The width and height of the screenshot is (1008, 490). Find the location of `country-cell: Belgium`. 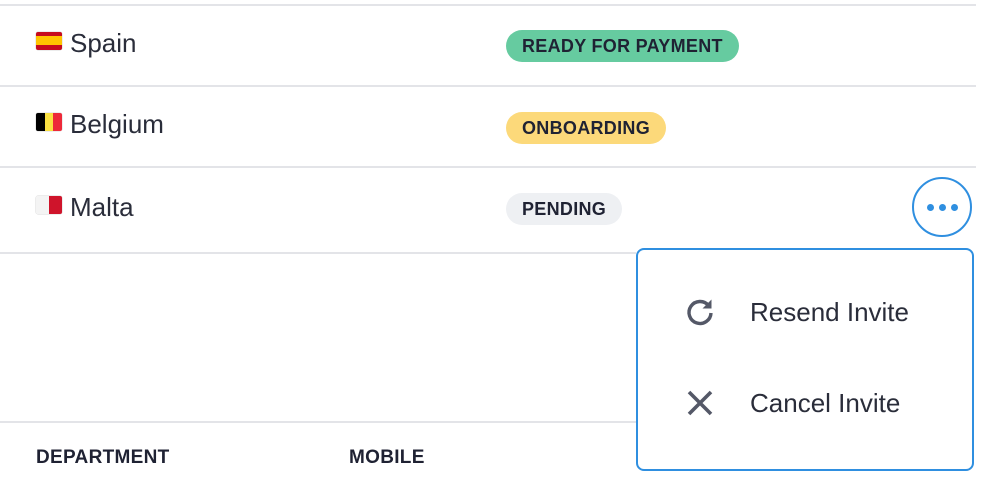

country-cell: Belgium is located at coordinates (100, 124).